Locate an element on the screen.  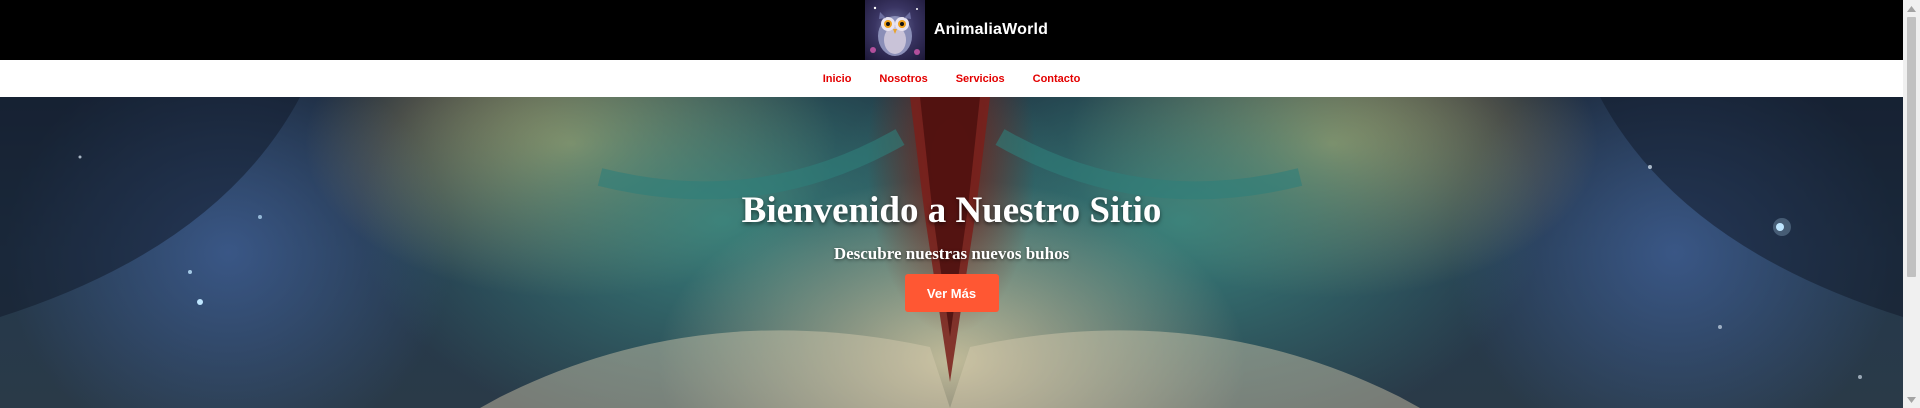
hero-subtitle: Descubre nuestras nuevos buhos is located at coordinates (951, 253).